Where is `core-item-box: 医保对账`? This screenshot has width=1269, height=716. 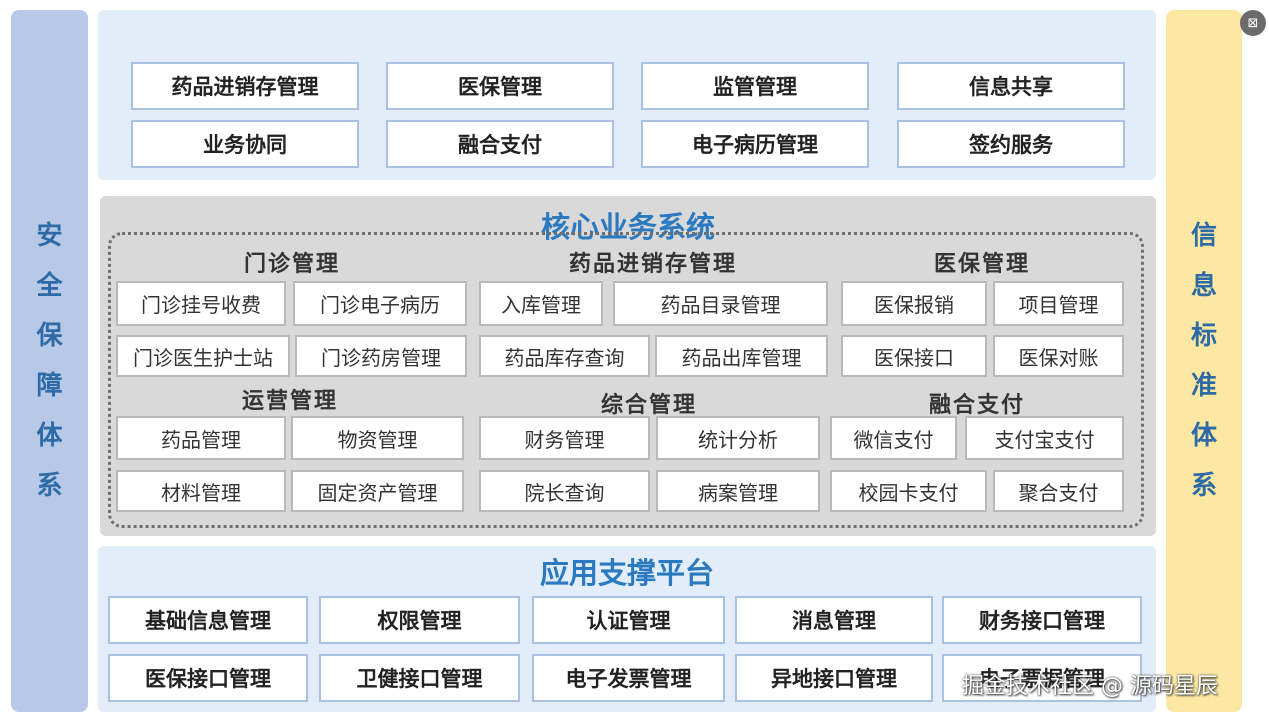
core-item-box: 医保对账 is located at coordinates (1058, 356).